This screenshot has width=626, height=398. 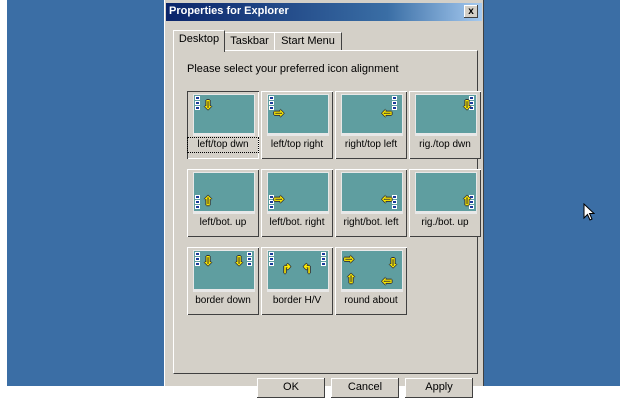 I want to click on desktop-preview: ↱ ↰, so click(x=298, y=271).